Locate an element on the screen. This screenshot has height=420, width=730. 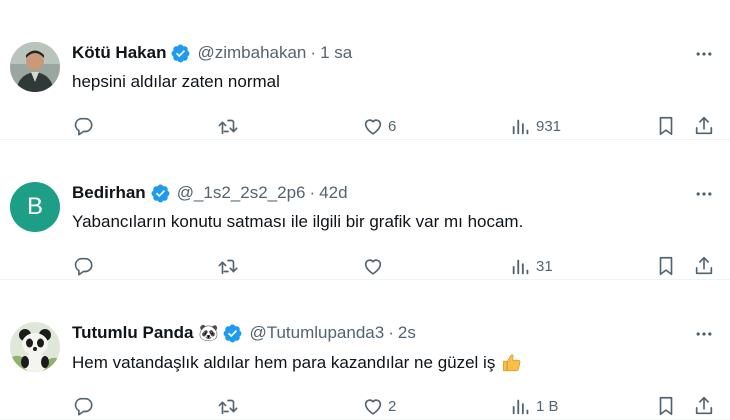
like-count: 2 is located at coordinates (392, 406).